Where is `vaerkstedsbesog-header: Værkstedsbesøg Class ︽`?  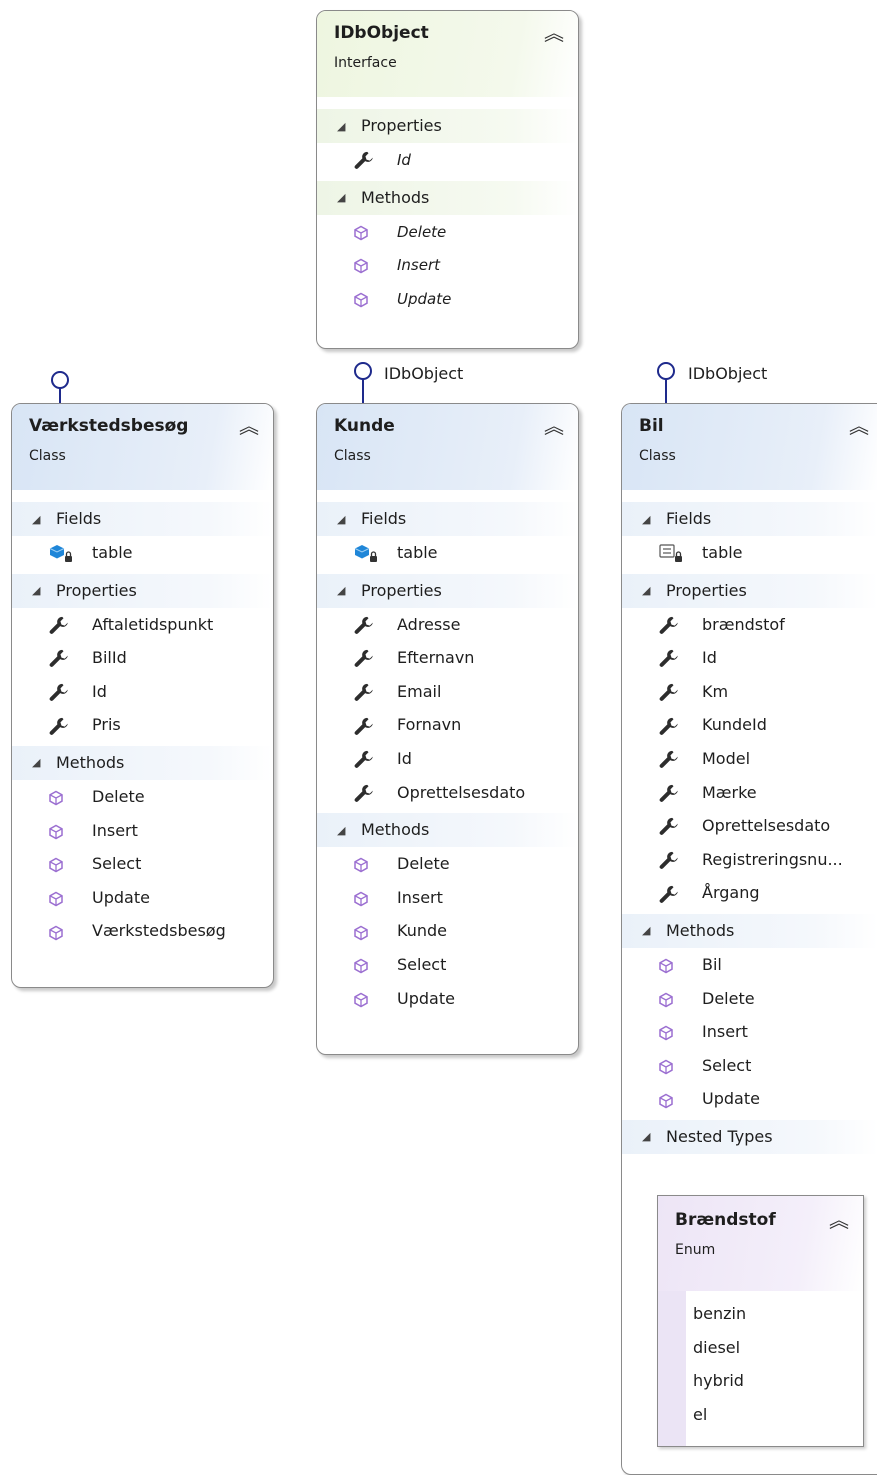 vaerkstedsbesog-header: Værkstedsbesøg Class ︽ is located at coordinates (142, 447).